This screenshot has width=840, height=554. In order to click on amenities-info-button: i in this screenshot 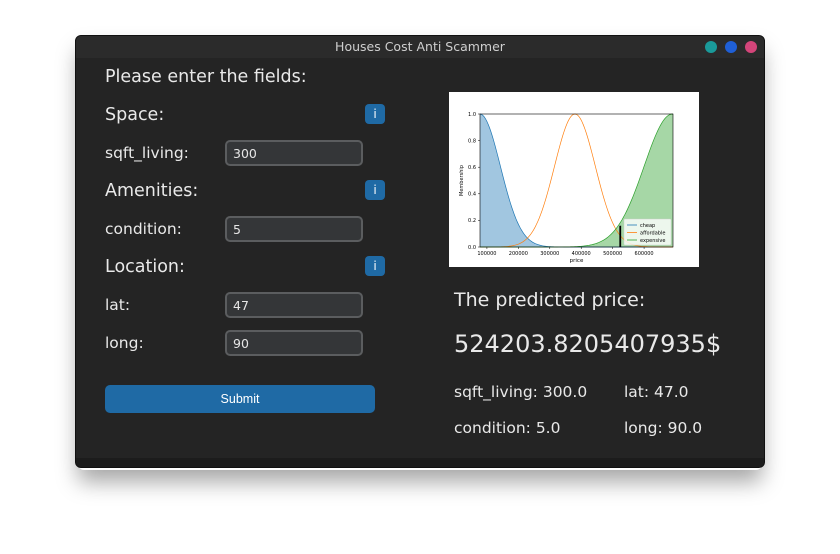, I will do `click(375, 190)`.